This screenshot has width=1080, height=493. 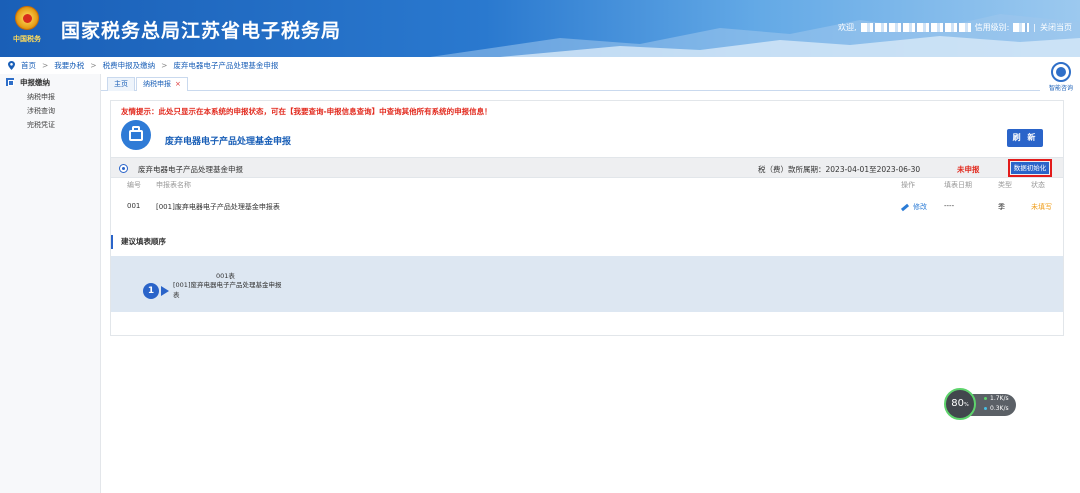 I want to click on speed-percent-ring: 80%, so click(x=960, y=404).